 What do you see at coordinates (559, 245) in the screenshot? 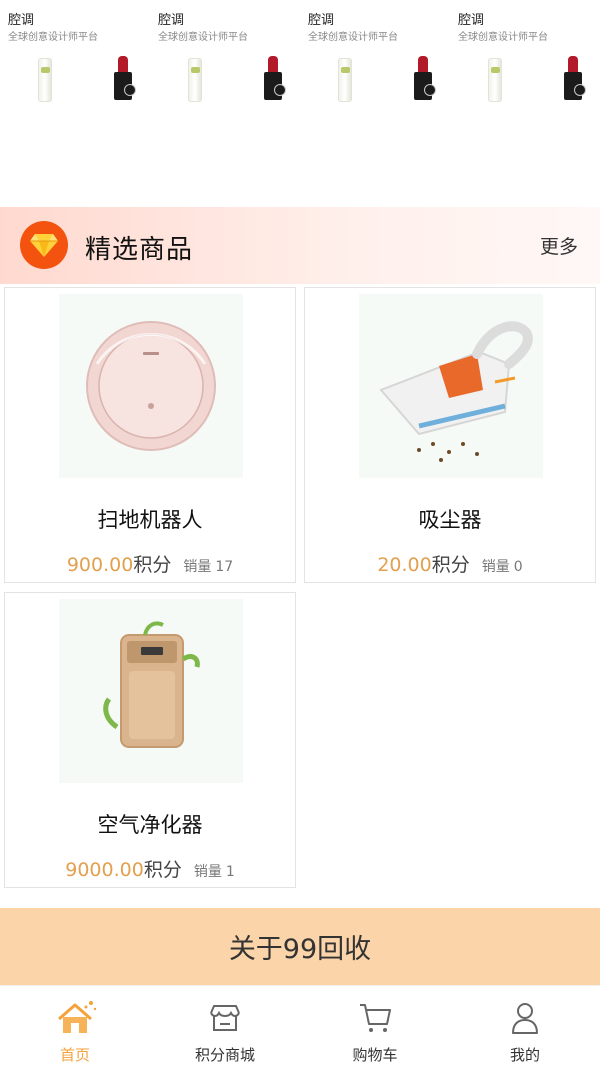
I see `more-link: 更多` at bounding box center [559, 245].